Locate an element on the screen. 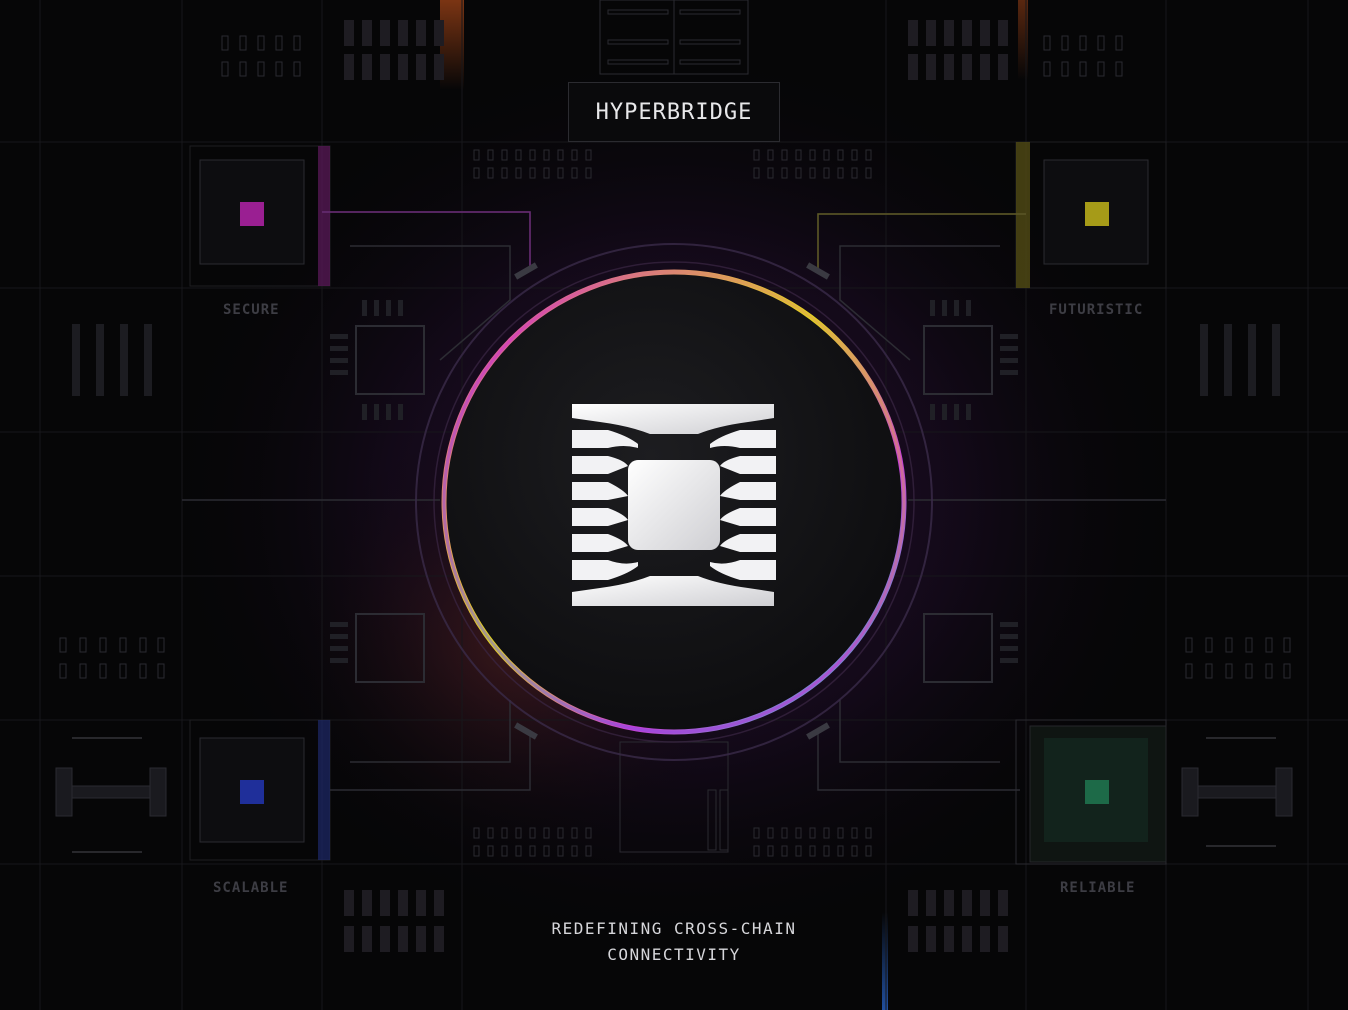 Image resolution: width=1348 pixels, height=1010 pixels. corner-square-reliable is located at coordinates (1091, 792).